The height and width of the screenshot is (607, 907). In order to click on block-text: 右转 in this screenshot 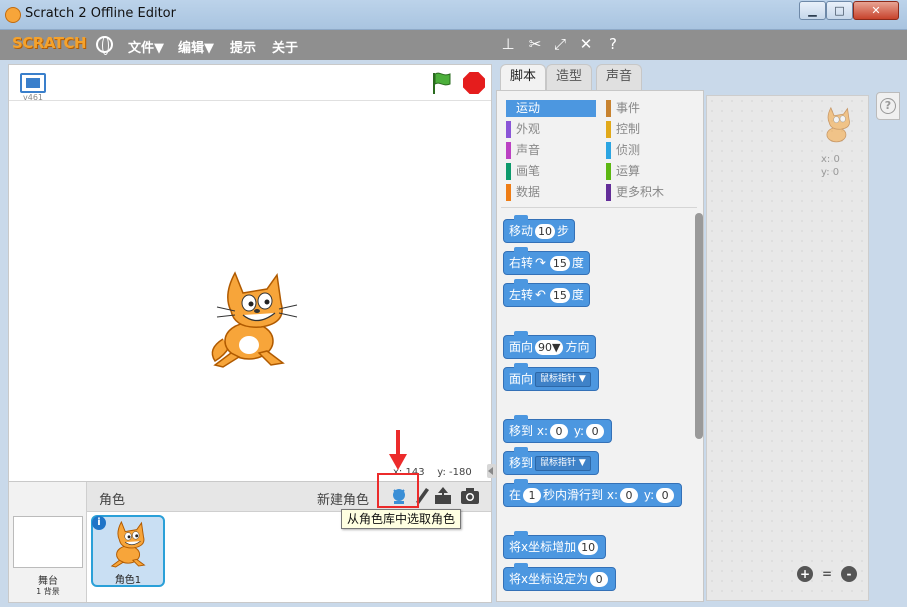, I will do `click(521, 263)`.